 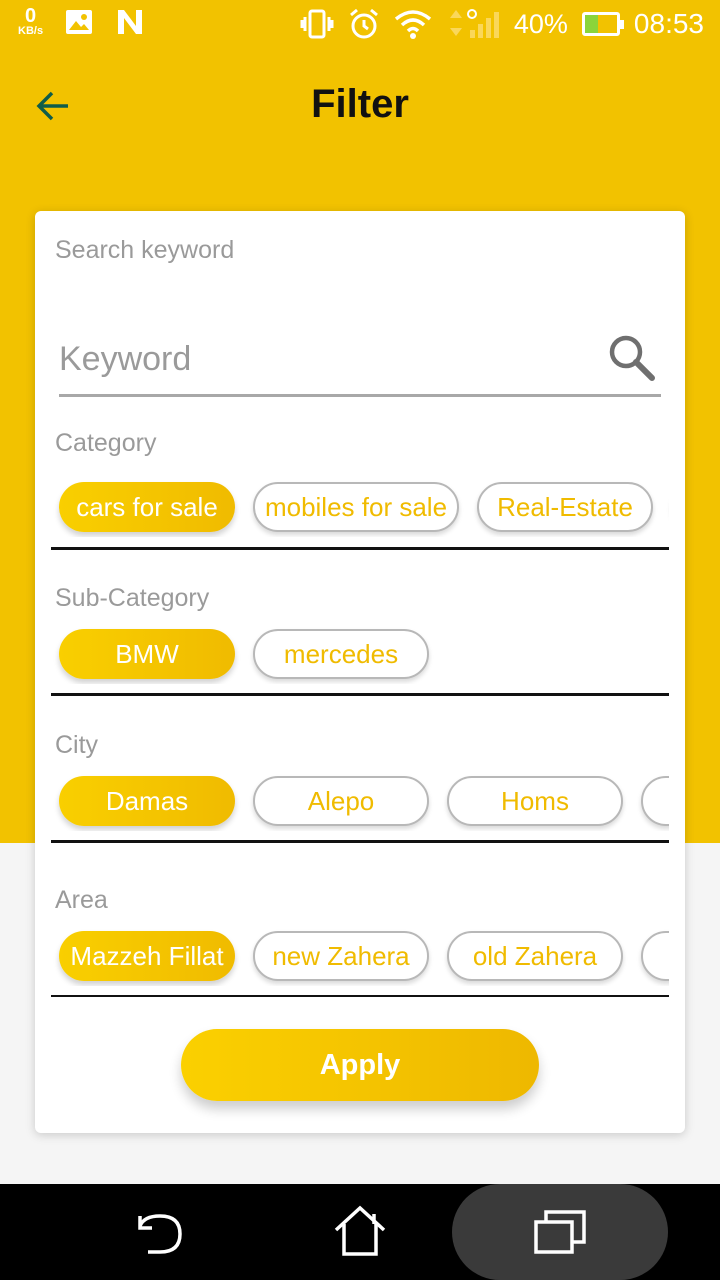 What do you see at coordinates (147, 654) in the screenshot?
I see `chip-bmw: BMW` at bounding box center [147, 654].